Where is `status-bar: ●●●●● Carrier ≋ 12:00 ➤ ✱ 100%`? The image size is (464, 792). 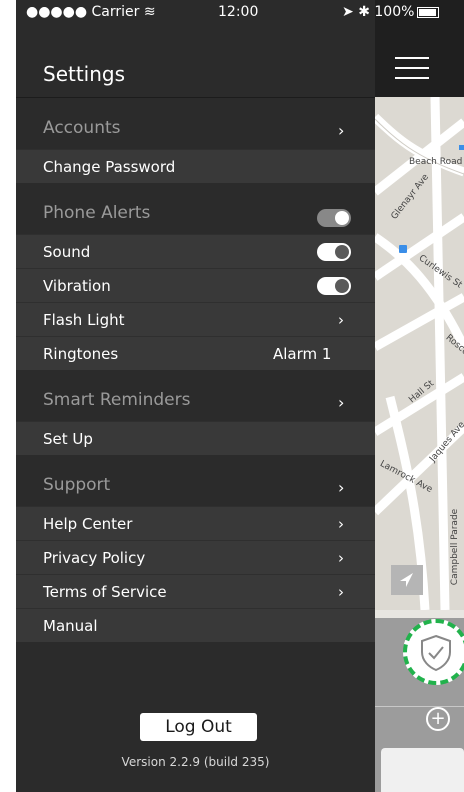 status-bar: ●●●●● Carrier ≋ 12:00 ➤ ✱ 100% is located at coordinates (240, 13).